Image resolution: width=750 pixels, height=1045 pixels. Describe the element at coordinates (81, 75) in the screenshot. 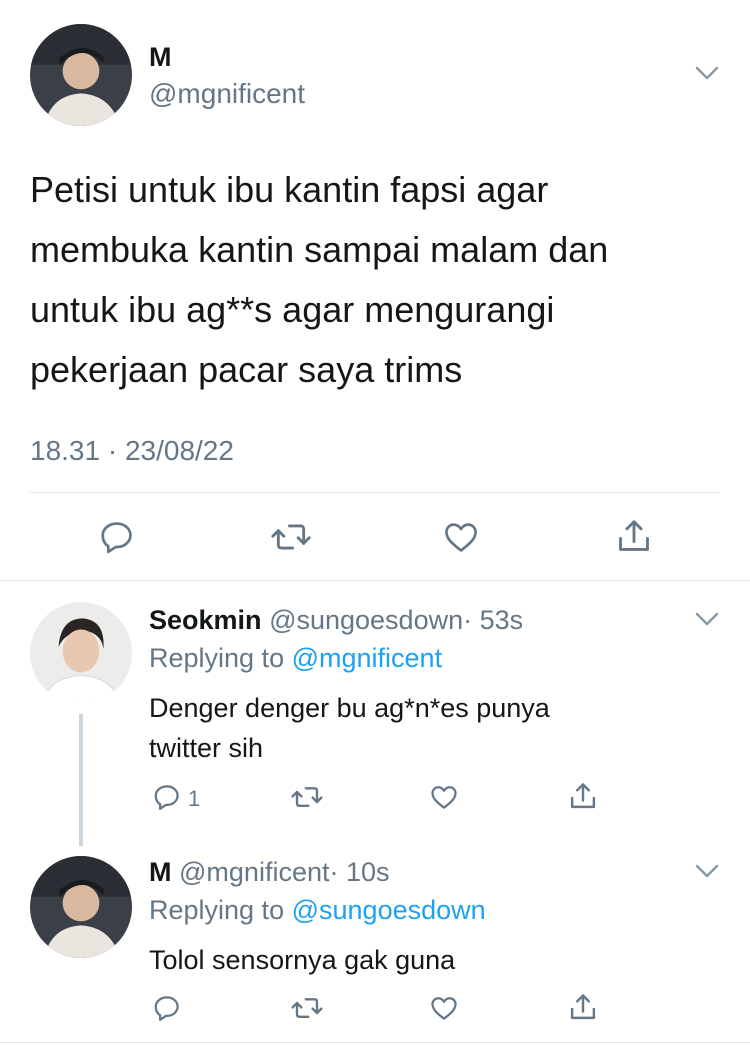

I see `main-tweet-avatar` at that location.